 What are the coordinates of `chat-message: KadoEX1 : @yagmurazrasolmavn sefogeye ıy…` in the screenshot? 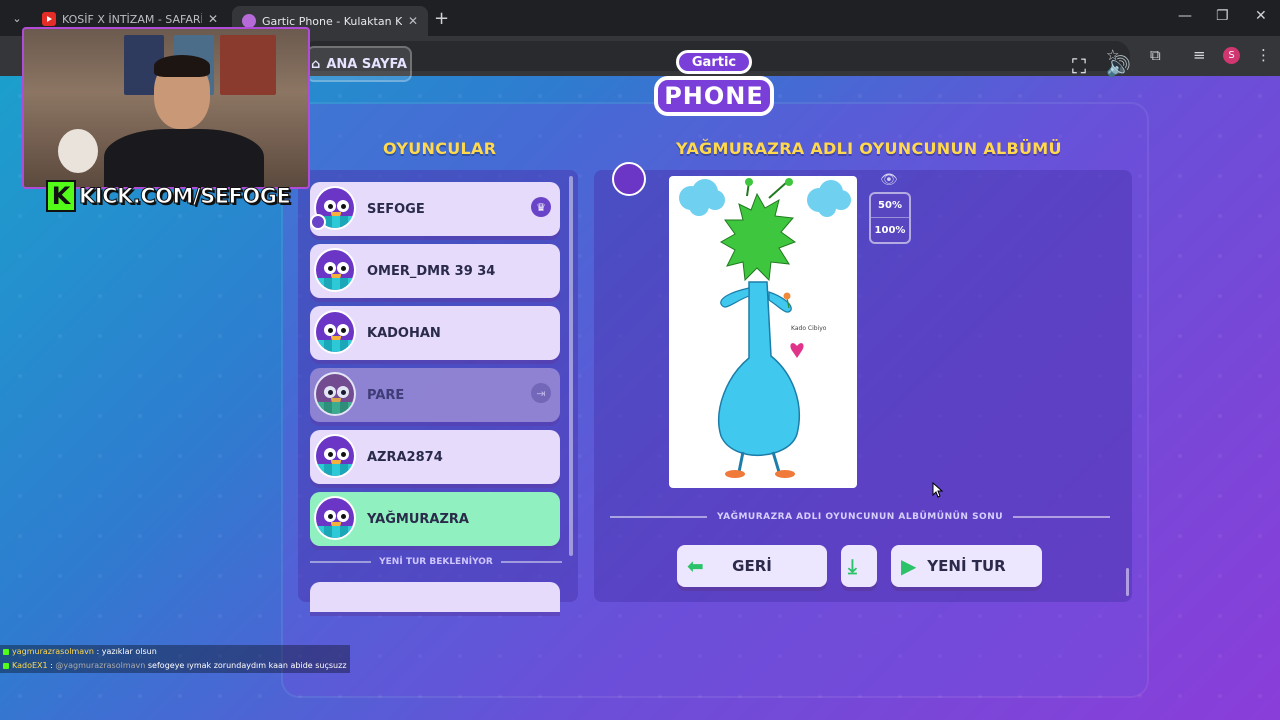 It's located at (175, 666).